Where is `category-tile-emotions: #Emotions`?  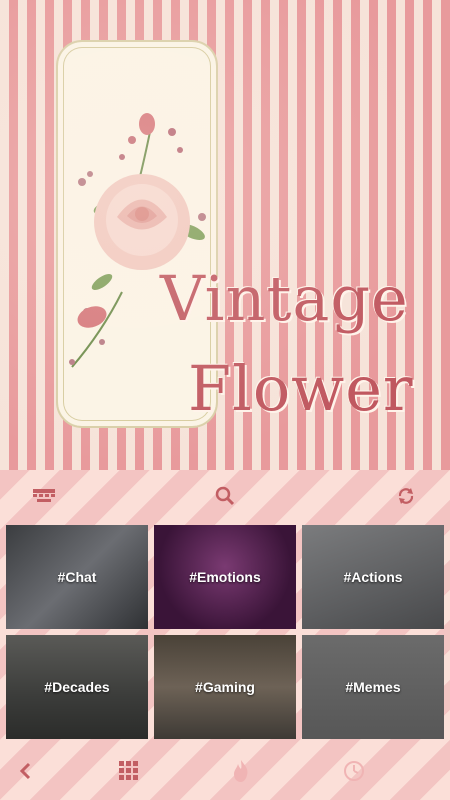
category-tile-emotions: #Emotions is located at coordinates (225, 577).